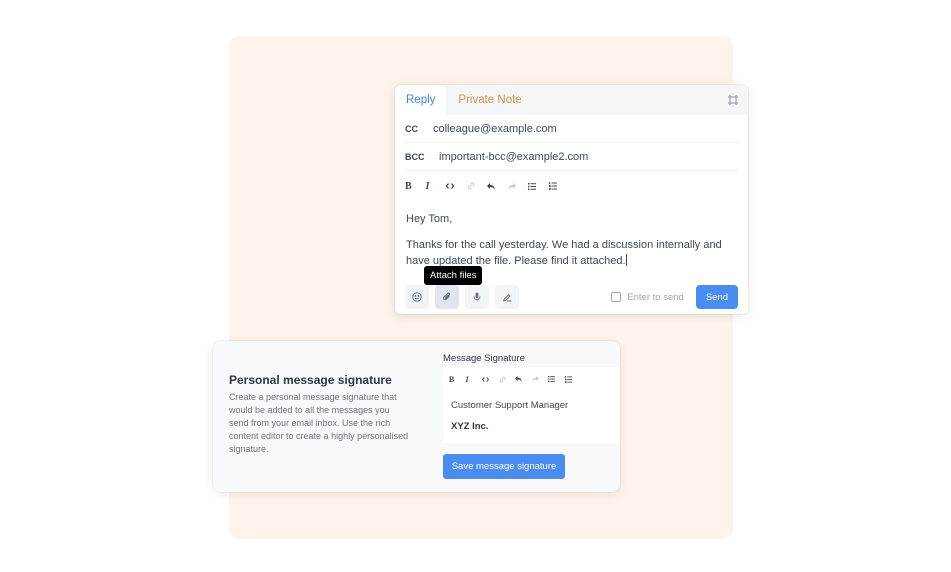 The width and height of the screenshot is (951, 572). Describe the element at coordinates (495, 129) in the screenshot. I see `cc-input: colleague@example.com` at that location.